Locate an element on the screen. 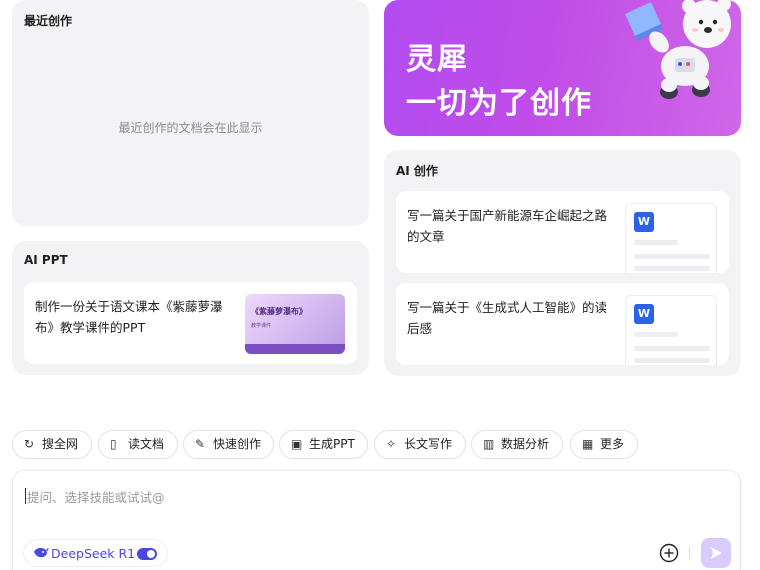 The image size is (760, 570). banner-headline-2: 一切为了创作 is located at coordinates (499, 103).